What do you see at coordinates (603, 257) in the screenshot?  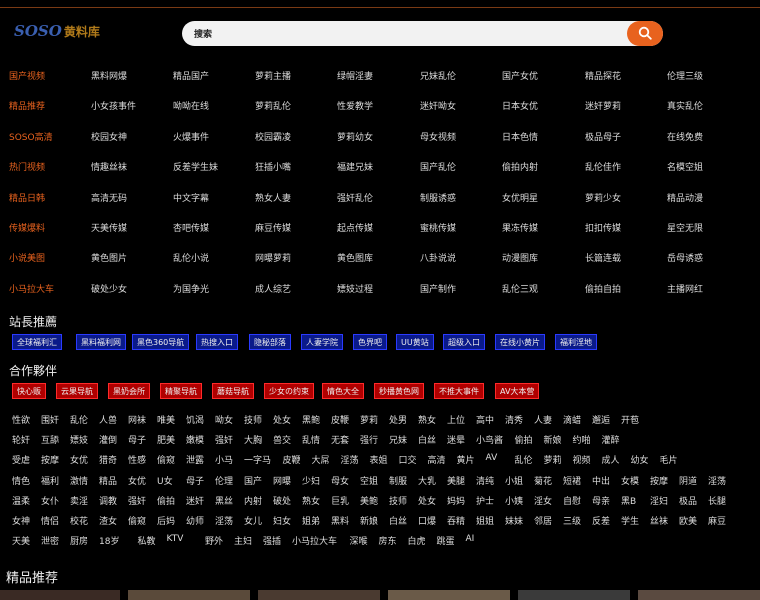 I see `nav-sub-link: 长篇连载` at bounding box center [603, 257].